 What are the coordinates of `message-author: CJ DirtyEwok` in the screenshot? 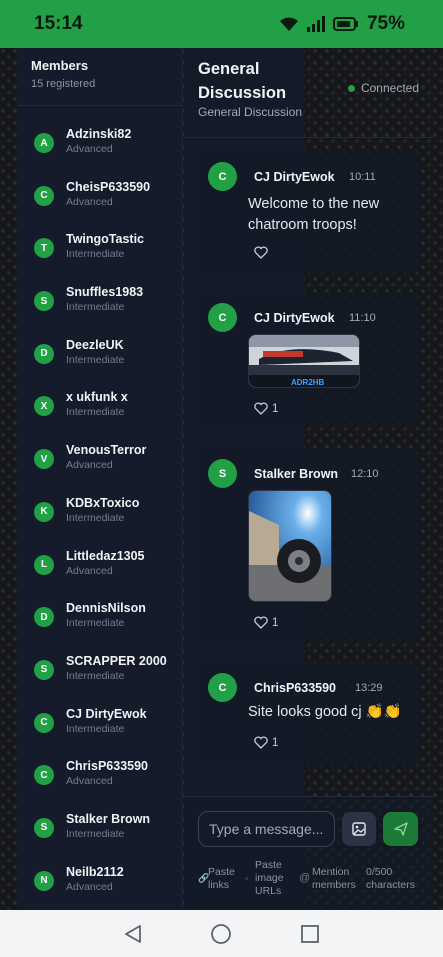 It's located at (294, 318).